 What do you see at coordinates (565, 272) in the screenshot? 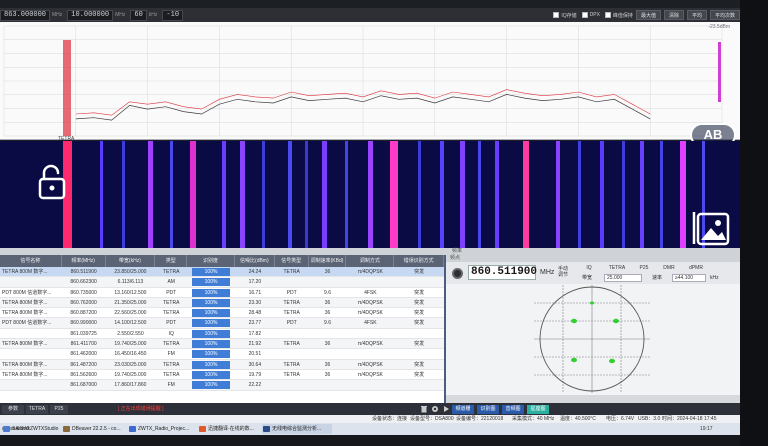
I see `mode-label: 手动 调节` at bounding box center [565, 272].